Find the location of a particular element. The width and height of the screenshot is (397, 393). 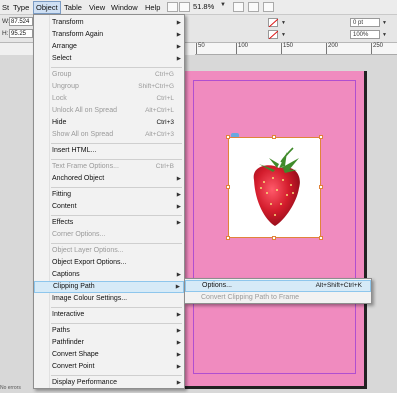

menu-item-label: Convert Point is located at coordinates (73, 366).